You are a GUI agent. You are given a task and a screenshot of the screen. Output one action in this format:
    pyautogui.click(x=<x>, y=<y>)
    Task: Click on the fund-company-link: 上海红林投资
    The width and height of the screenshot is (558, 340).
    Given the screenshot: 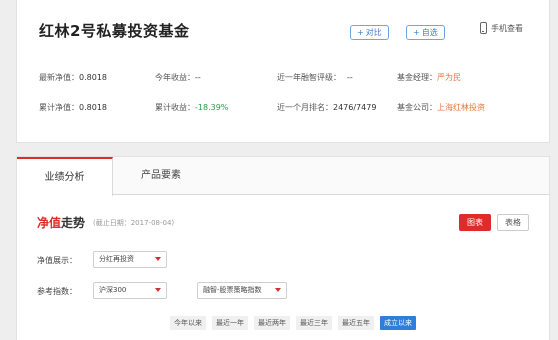 What is the action you would take?
    pyautogui.click(x=461, y=107)
    